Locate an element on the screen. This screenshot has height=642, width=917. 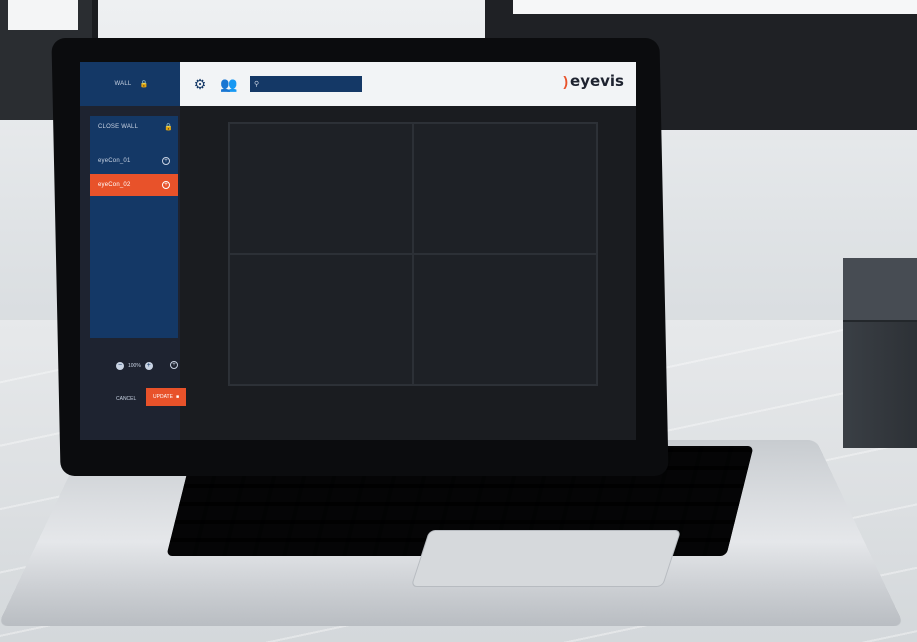
wall-panel: CLOSE WALL 🔒 eyeCon_01 + eyeCon_02 + is located at coordinates (134, 227).